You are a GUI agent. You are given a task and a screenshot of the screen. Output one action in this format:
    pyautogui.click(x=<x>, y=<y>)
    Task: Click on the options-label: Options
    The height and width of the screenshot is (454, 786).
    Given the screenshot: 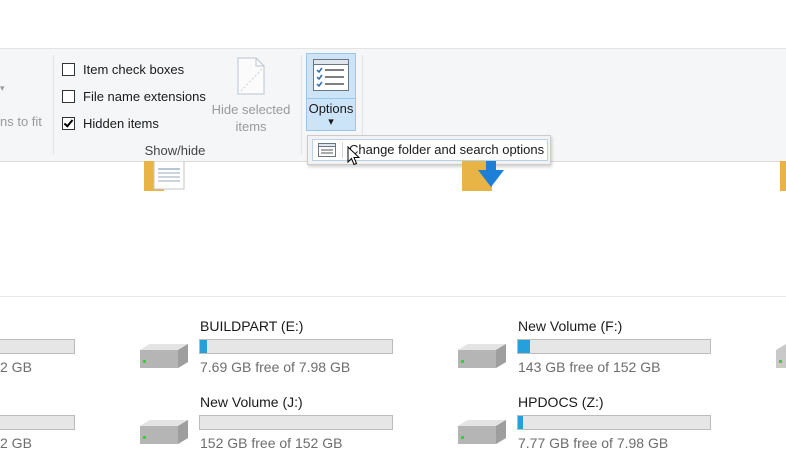 What is the action you would take?
    pyautogui.click(x=331, y=108)
    